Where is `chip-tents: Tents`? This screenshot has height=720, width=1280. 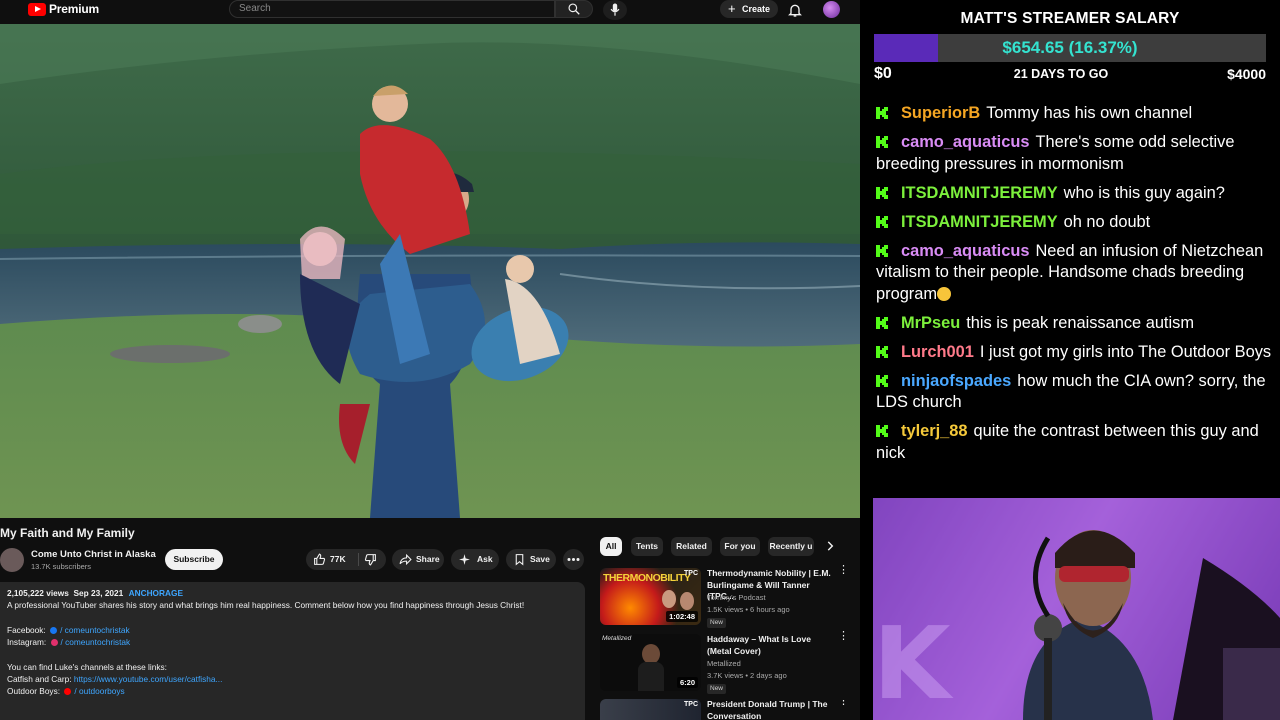 chip-tents: Tents is located at coordinates (647, 546).